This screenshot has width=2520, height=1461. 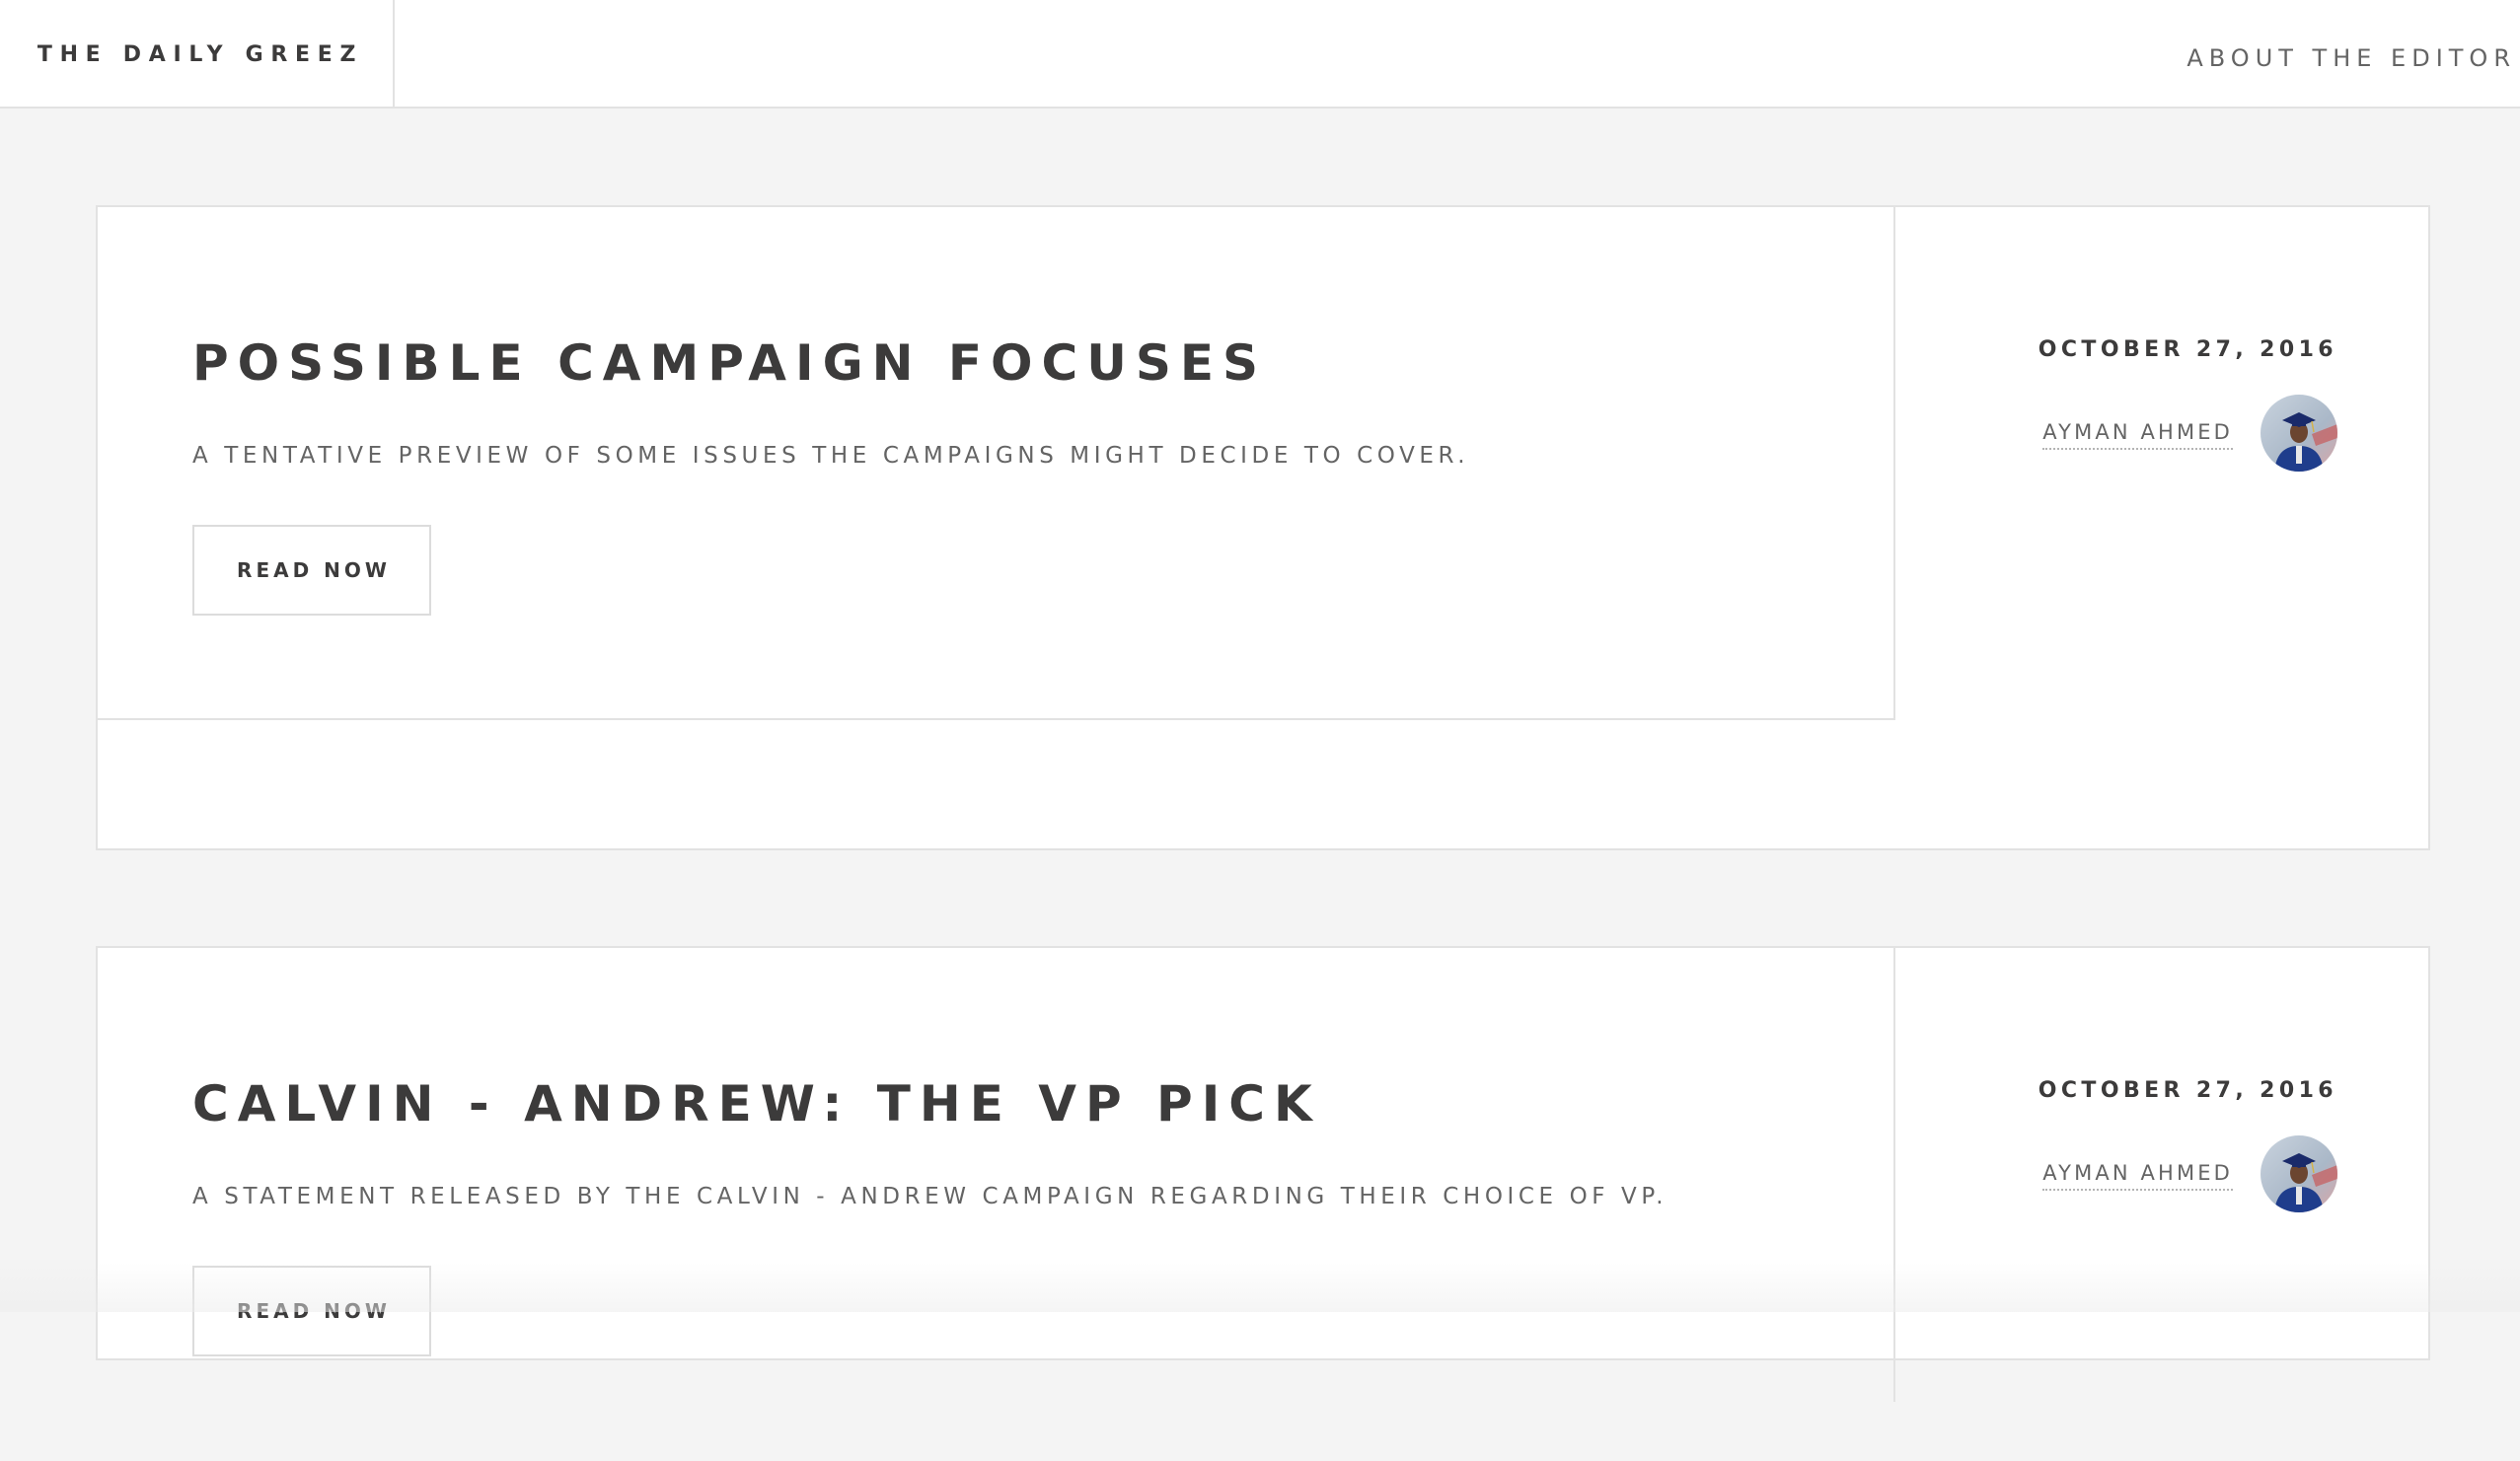 What do you see at coordinates (197, 55) in the screenshot?
I see `site-brand-link: THE DAILY GREEZ` at bounding box center [197, 55].